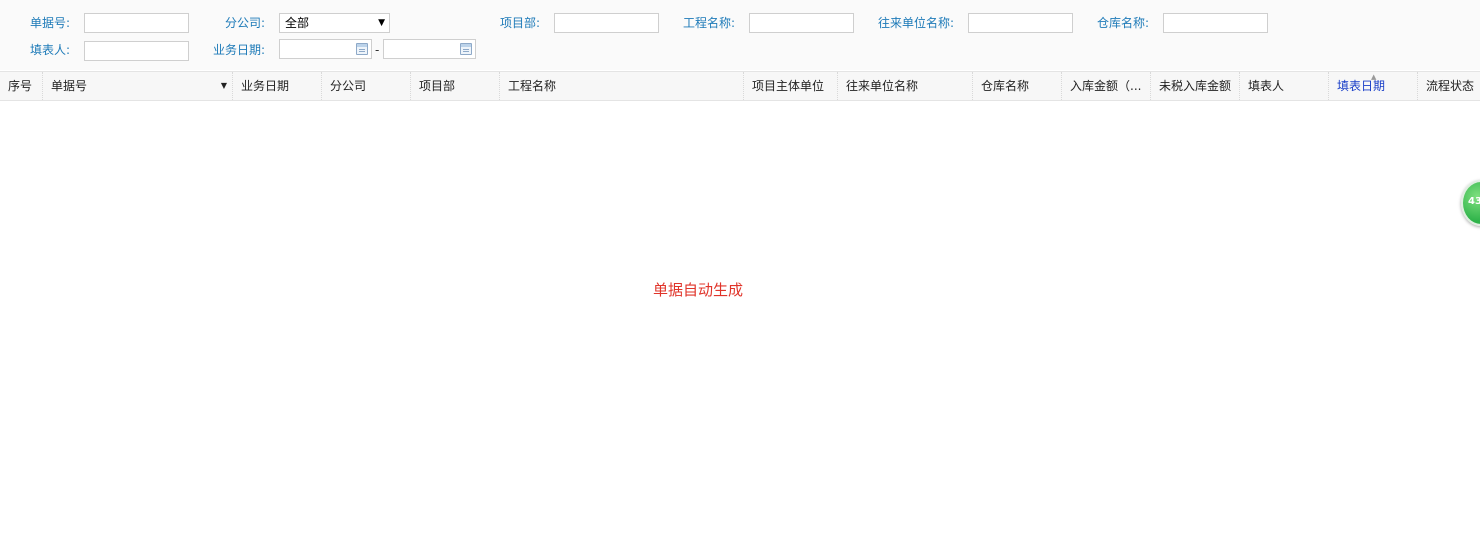  I want to click on column-header-partner: 往来单位名称, so click(905, 86).